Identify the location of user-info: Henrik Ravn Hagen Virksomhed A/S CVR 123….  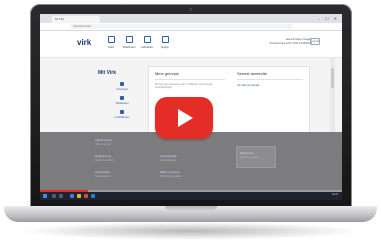
(290, 41).